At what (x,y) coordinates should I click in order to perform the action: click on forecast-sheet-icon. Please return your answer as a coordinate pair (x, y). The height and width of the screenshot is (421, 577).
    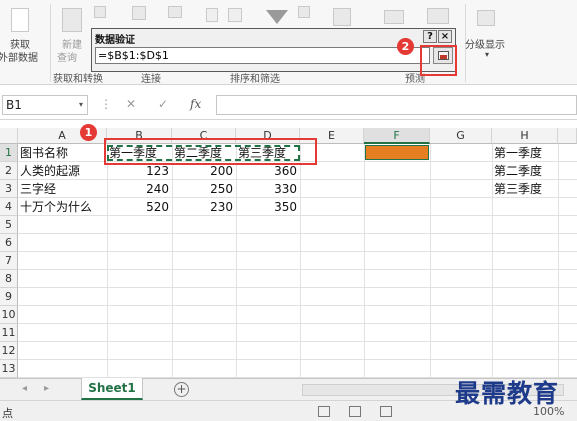
    Looking at the image, I should click on (438, 16).